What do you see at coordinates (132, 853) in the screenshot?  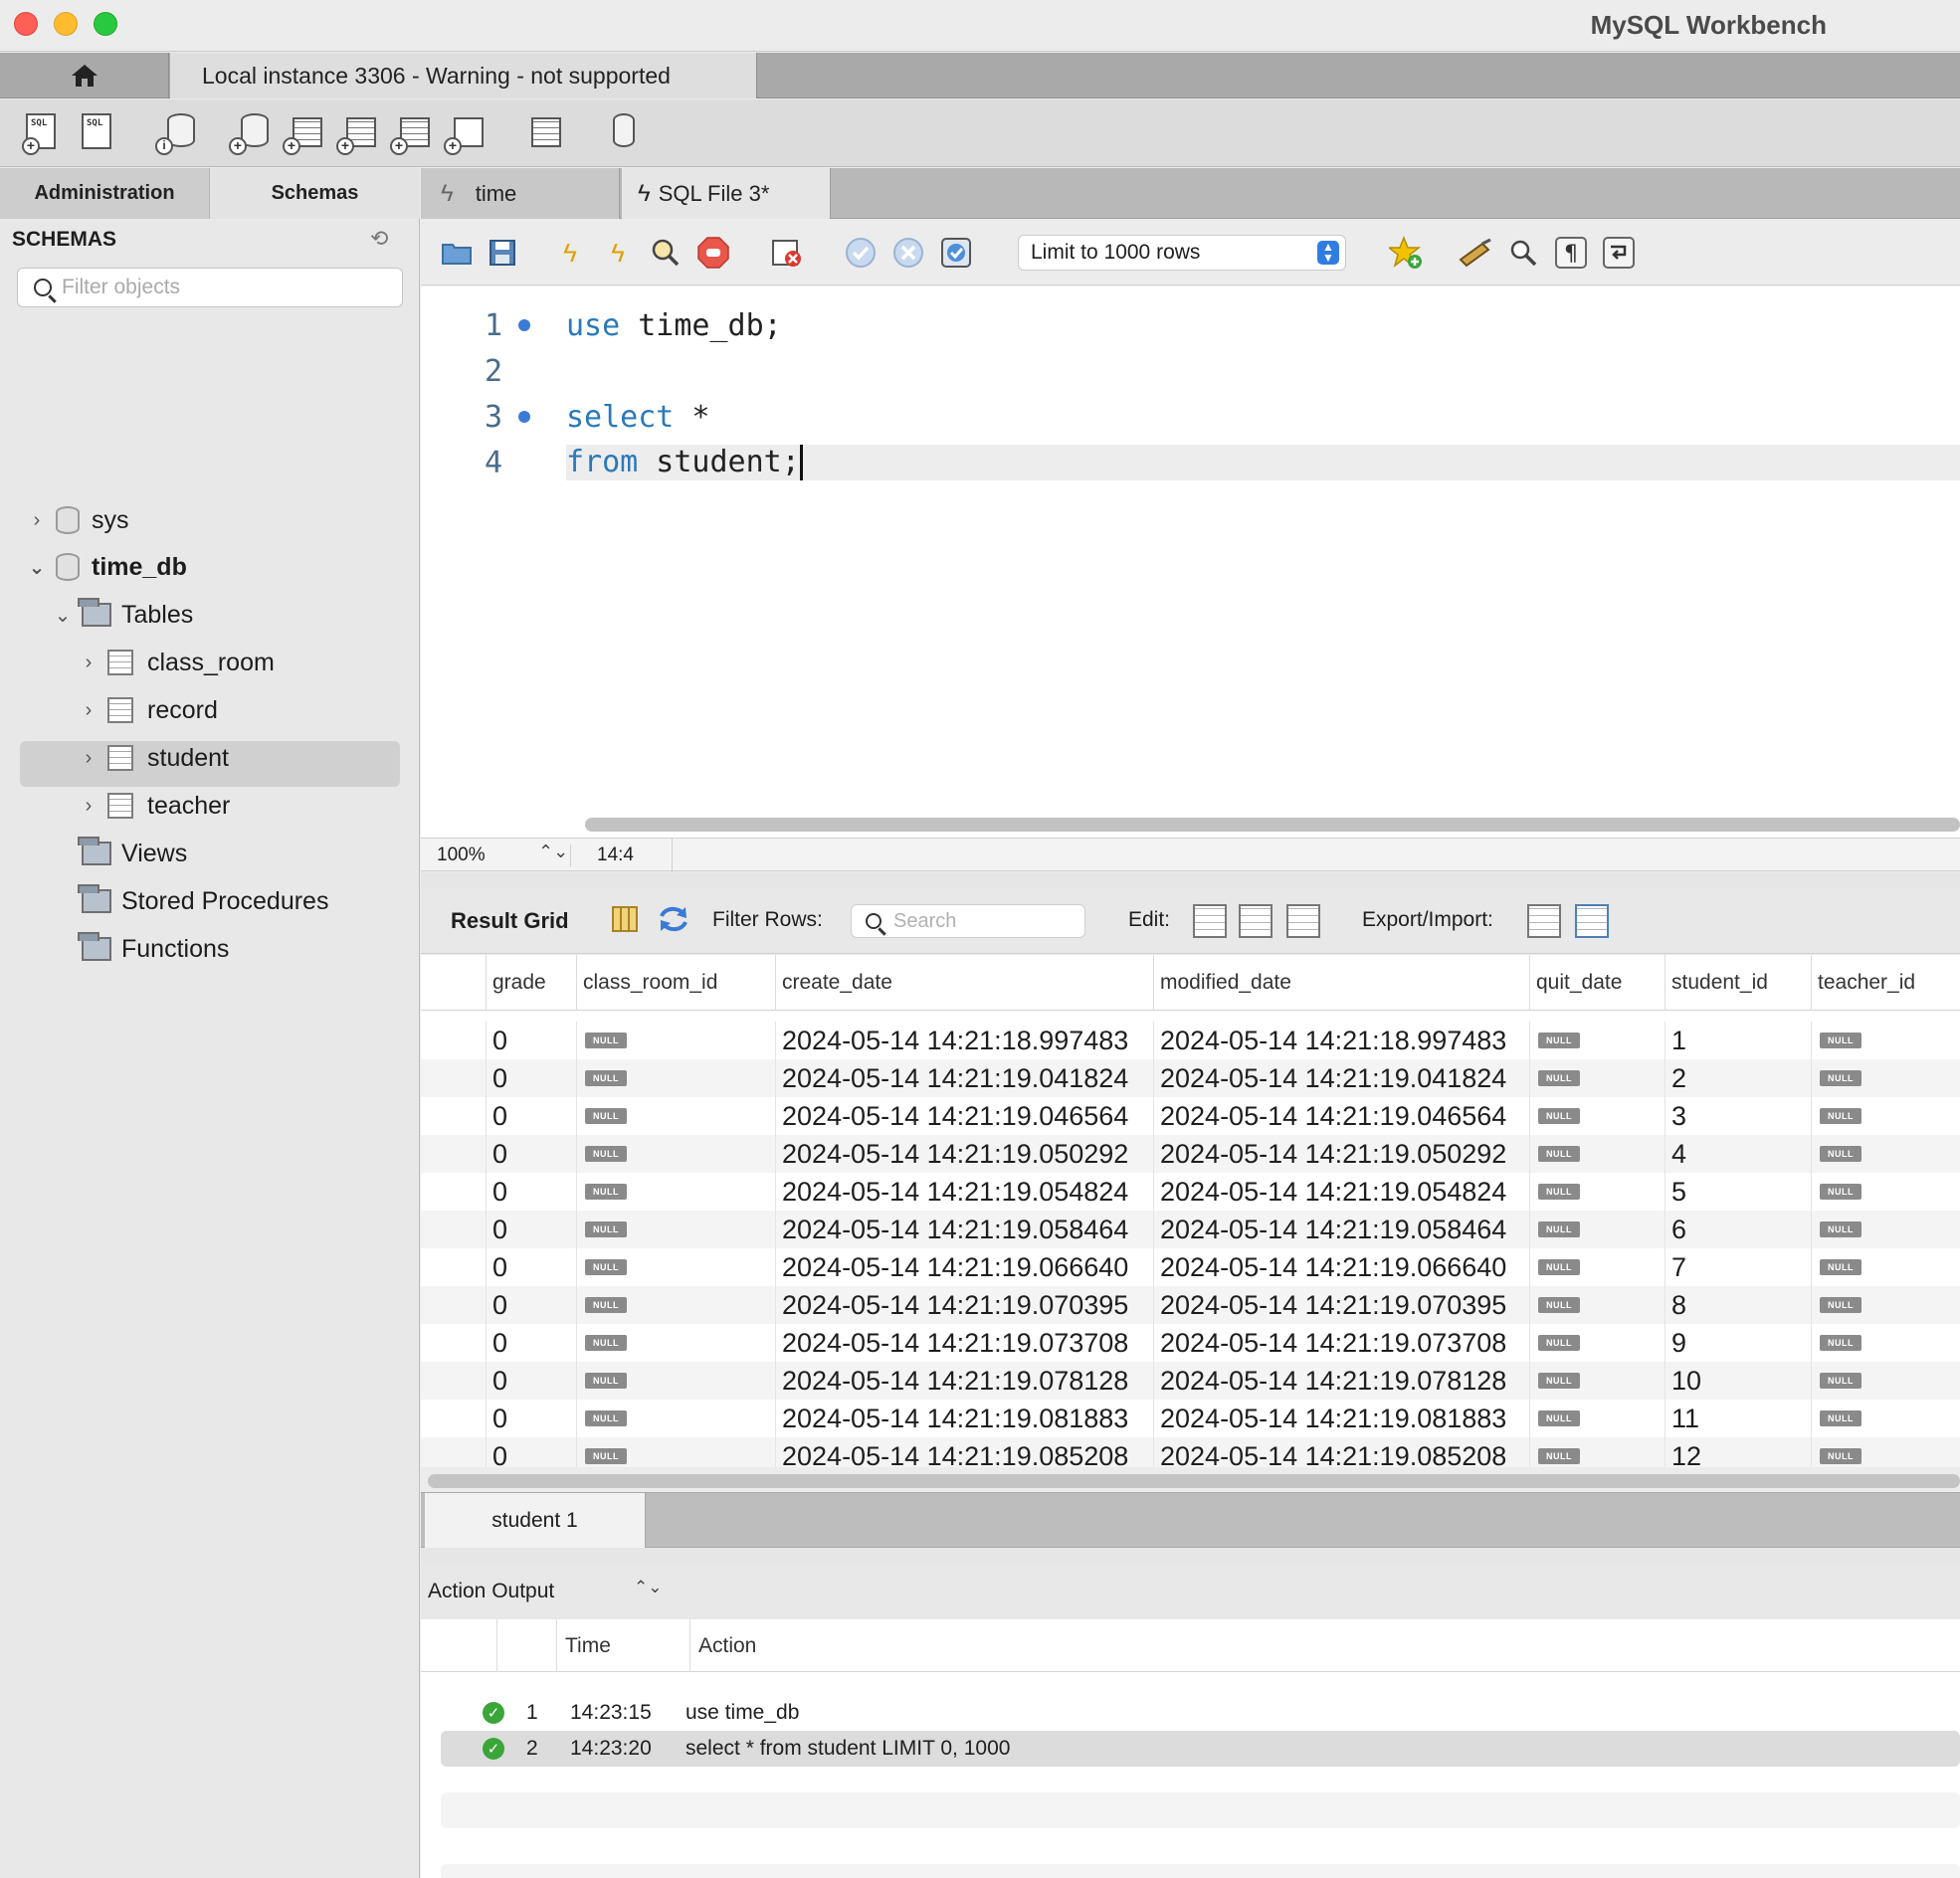 I see `tree-views-folder: Views` at bounding box center [132, 853].